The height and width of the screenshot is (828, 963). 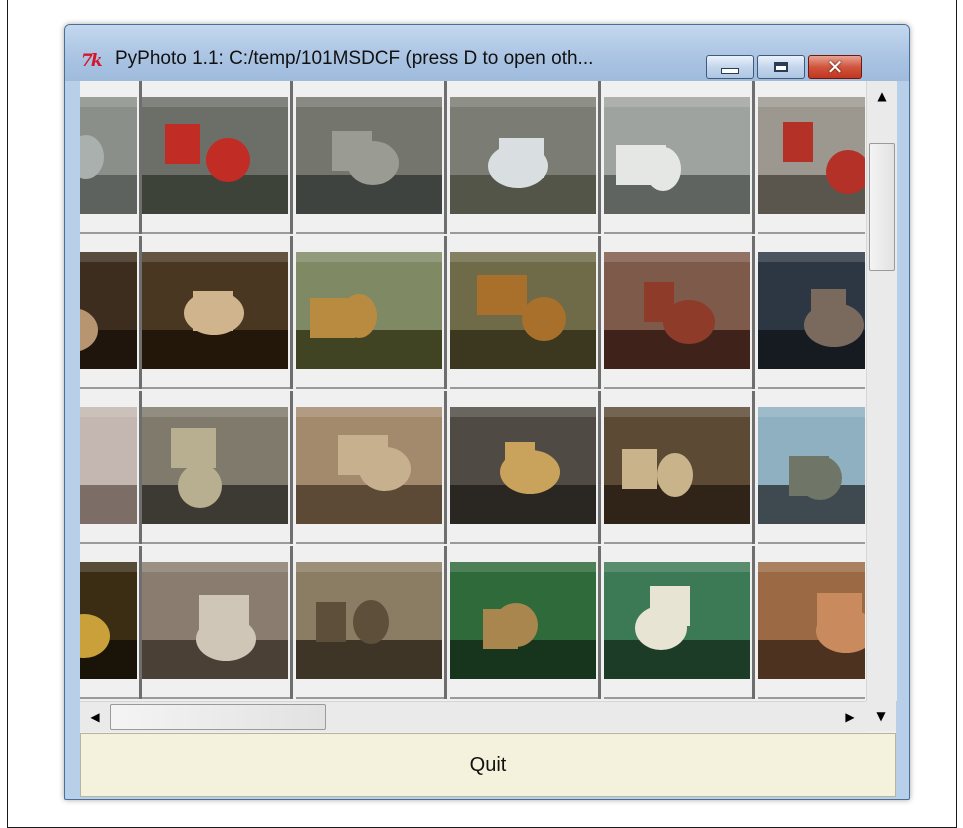 I want to click on photo-stone-relief, so click(x=811, y=465).